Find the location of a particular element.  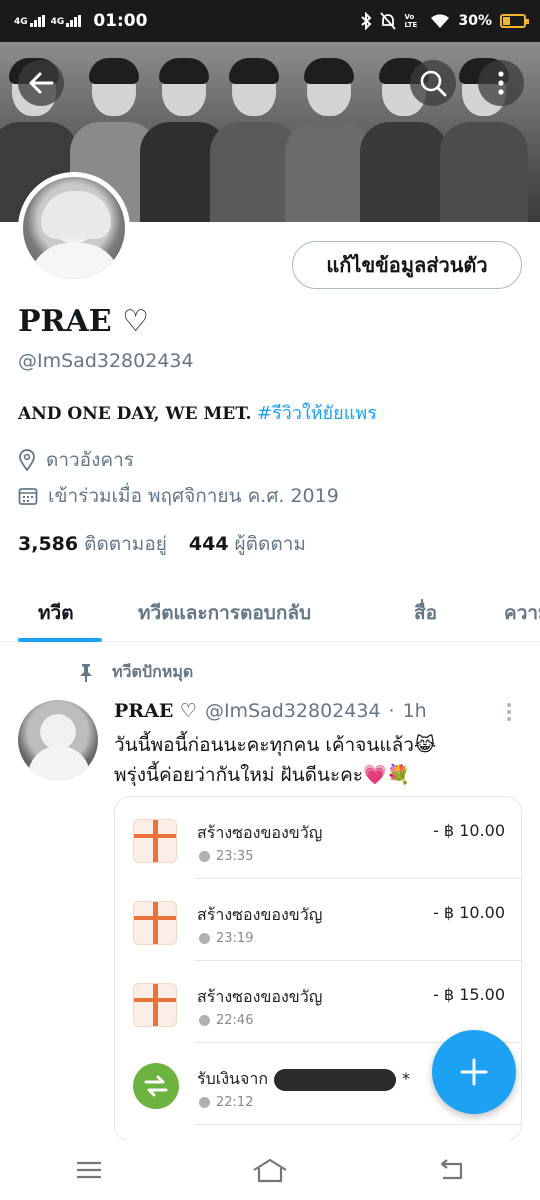

network-type-2: 4G is located at coordinates (57, 22).